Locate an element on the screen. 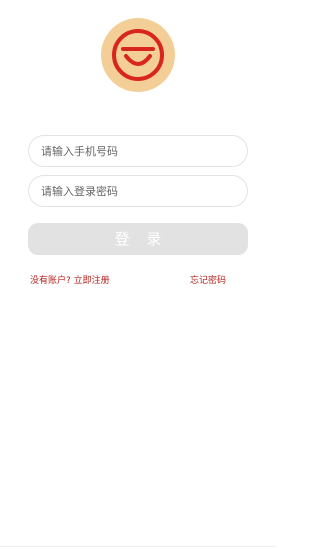 The image size is (320, 550). phone-input is located at coordinates (138, 151).